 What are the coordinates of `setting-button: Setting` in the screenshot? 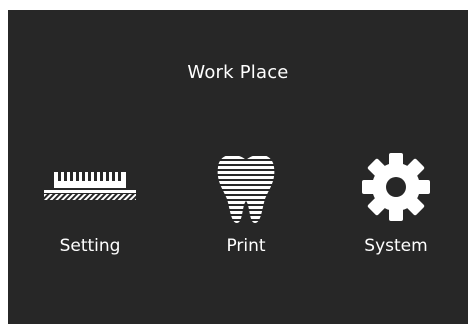 It's located at (90, 214).